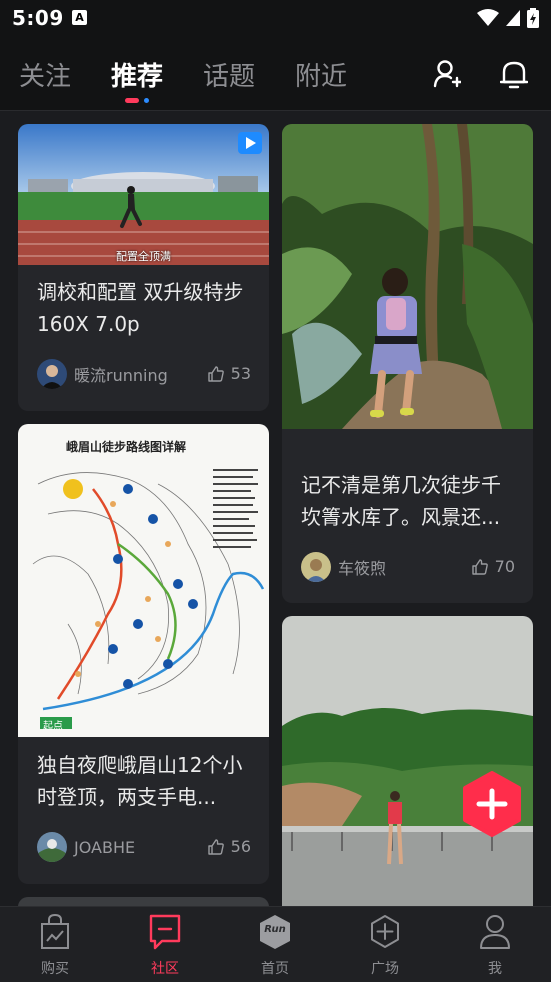 Image resolution: width=551 pixels, height=982 pixels. I want to click on plus-circle-icon, so click(385, 932).